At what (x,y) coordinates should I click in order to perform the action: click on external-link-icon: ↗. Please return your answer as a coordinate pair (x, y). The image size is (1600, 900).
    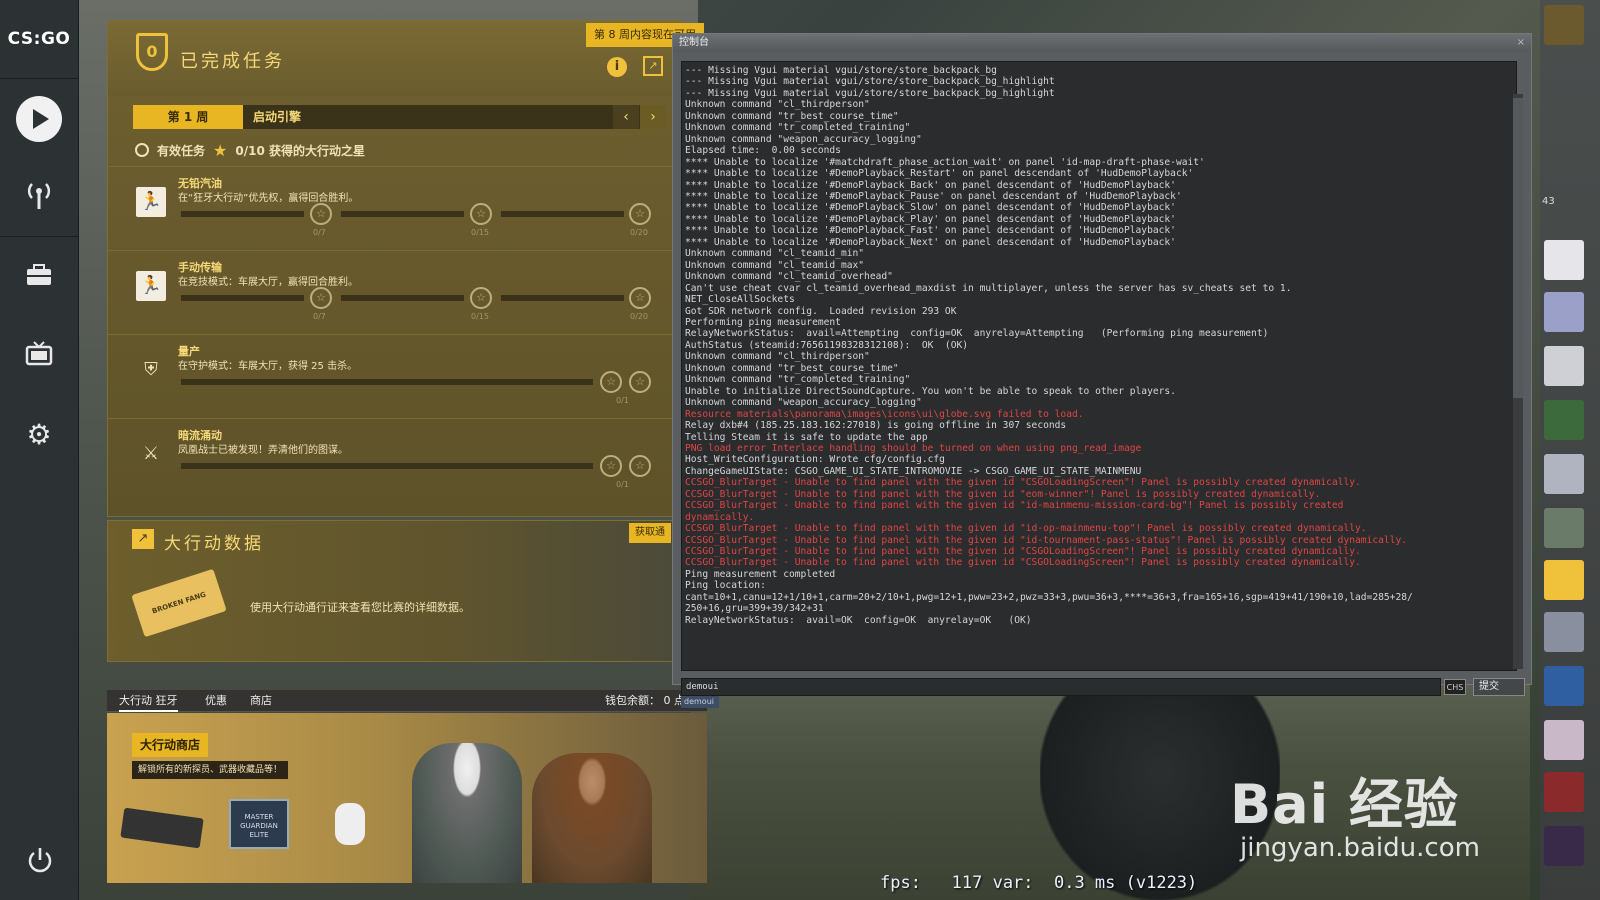
    Looking at the image, I should click on (653, 66).